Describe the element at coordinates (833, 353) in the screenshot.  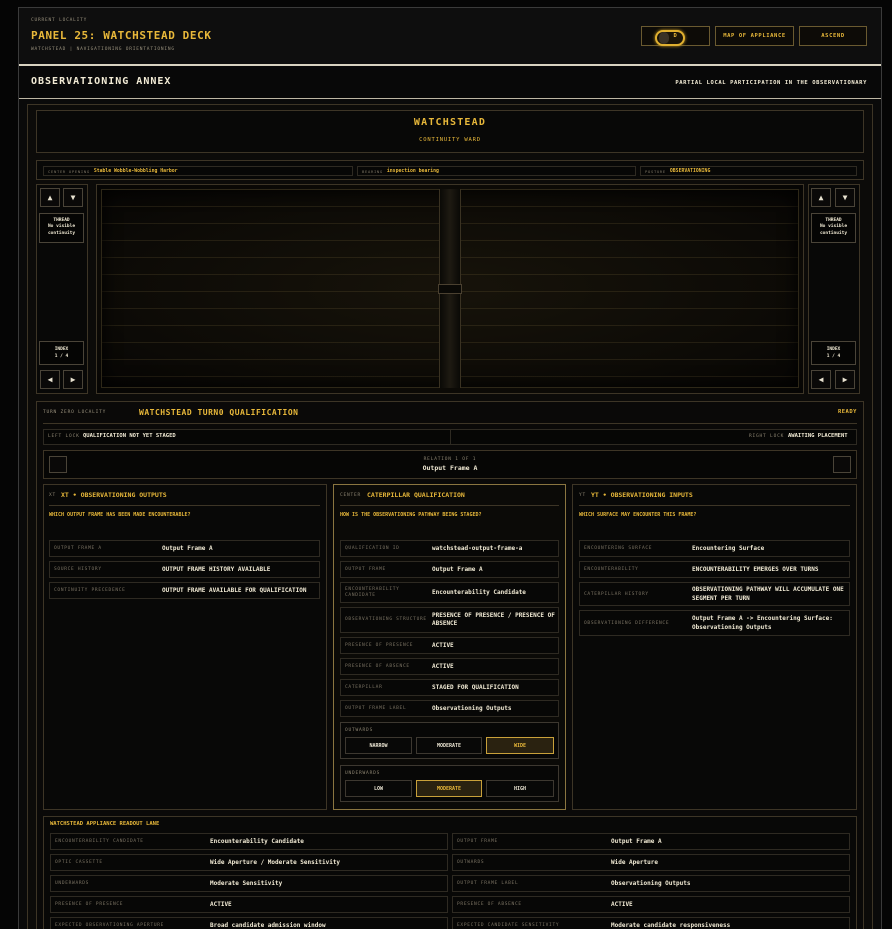
I see `right-index-card: INDEX 1 / 4` at that location.